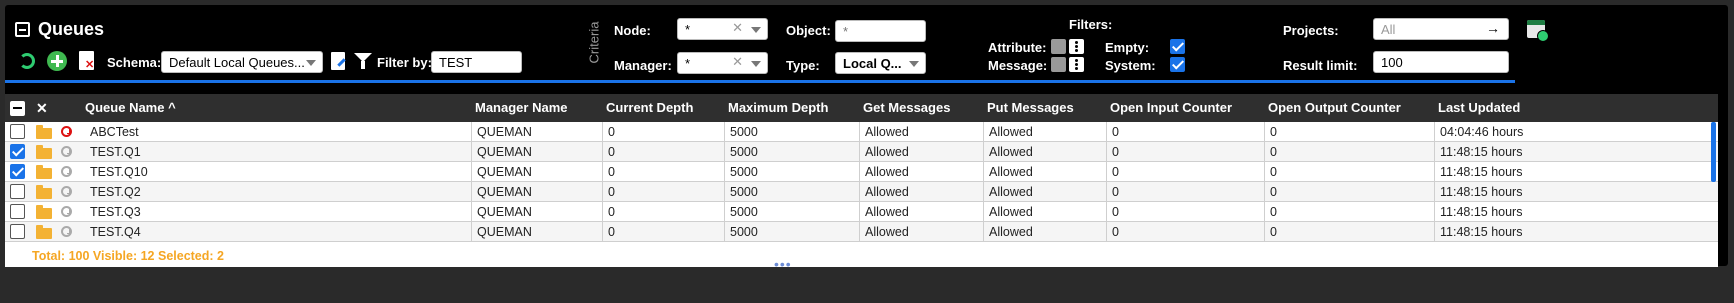 The image size is (1734, 303). What do you see at coordinates (1441, 29) in the screenshot?
I see `projects-select: All →` at bounding box center [1441, 29].